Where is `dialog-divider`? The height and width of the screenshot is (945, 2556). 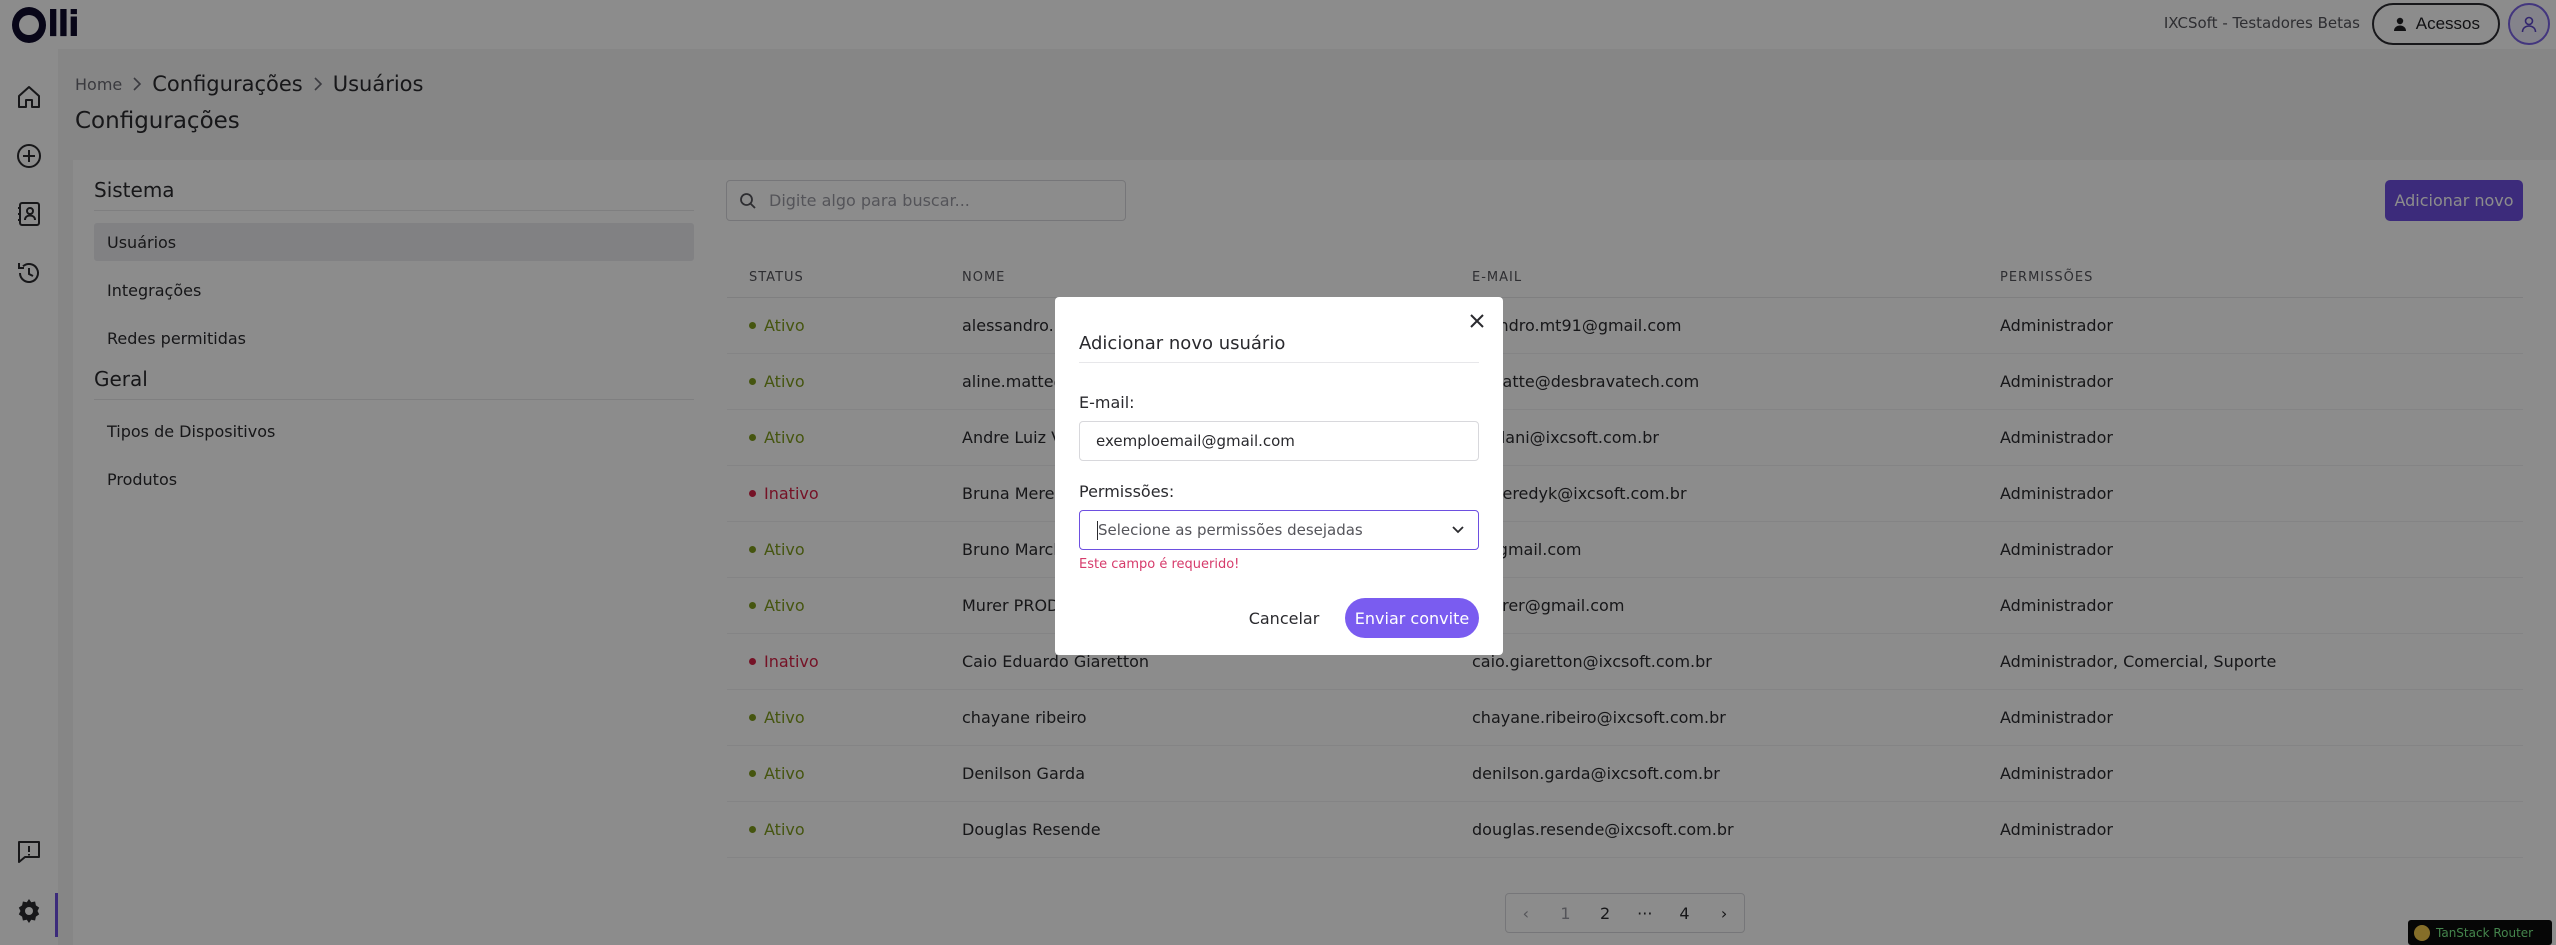 dialog-divider is located at coordinates (1279, 362).